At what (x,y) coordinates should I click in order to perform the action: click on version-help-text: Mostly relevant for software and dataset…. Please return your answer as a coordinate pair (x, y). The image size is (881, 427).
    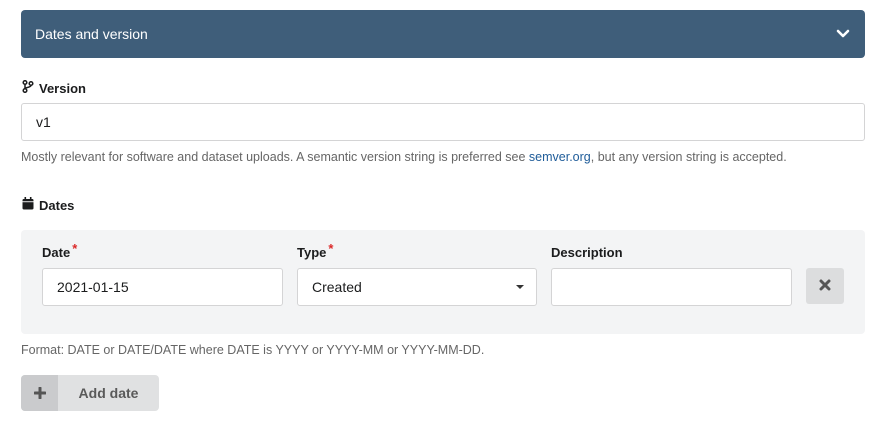
    Looking at the image, I should click on (404, 157).